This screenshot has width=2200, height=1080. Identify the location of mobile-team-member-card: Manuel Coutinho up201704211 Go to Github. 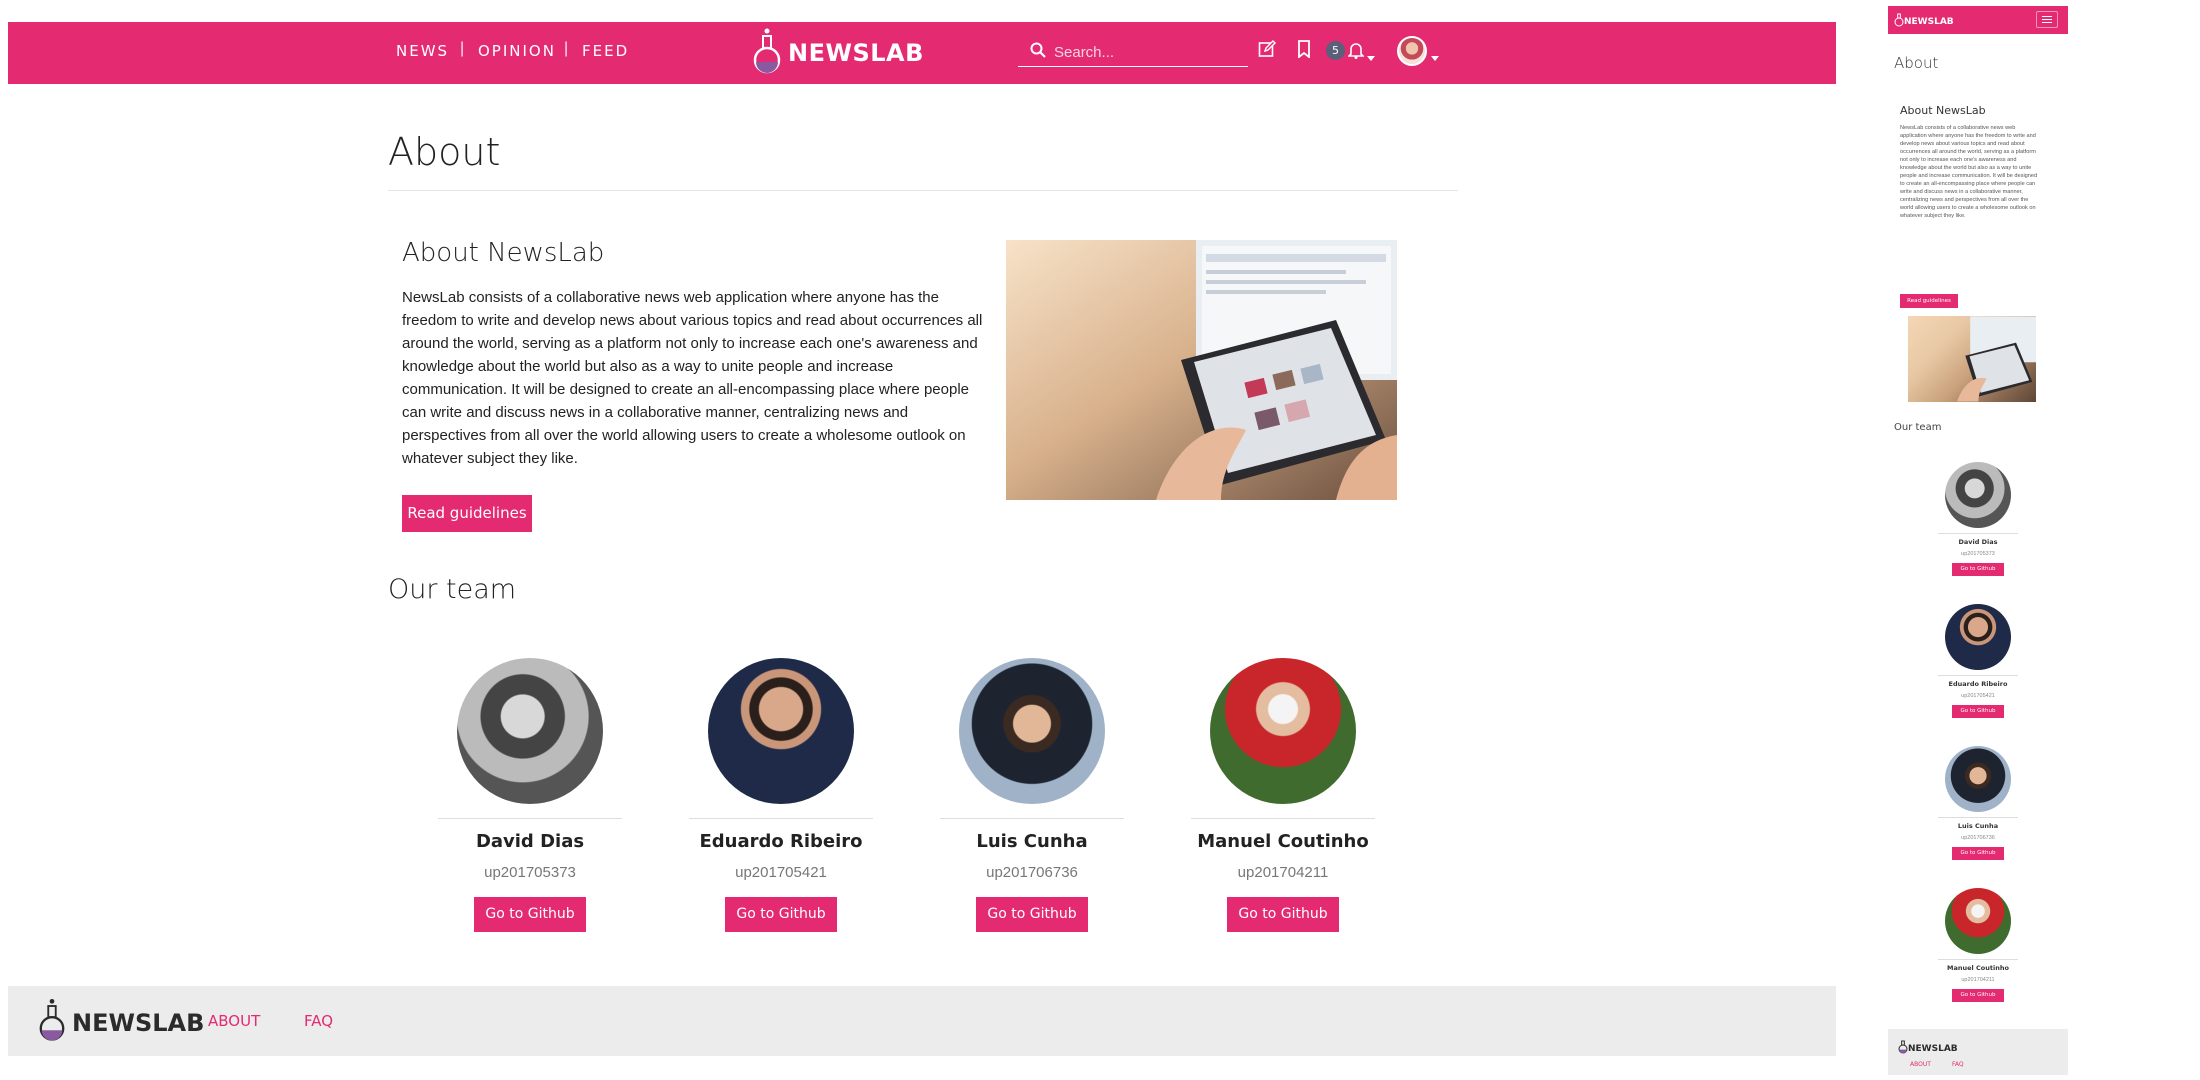
(1978, 945).